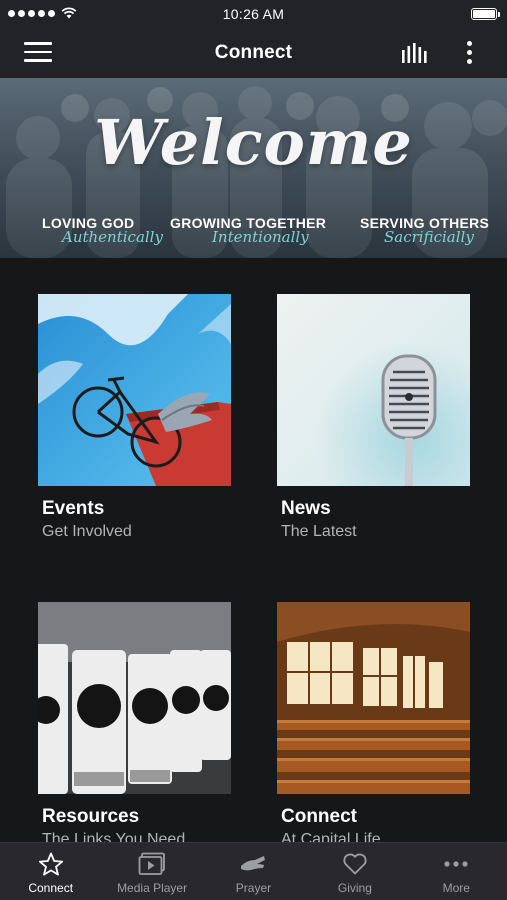 This screenshot has height=900, width=507. I want to click on more-dots-icon, so click(456, 864).